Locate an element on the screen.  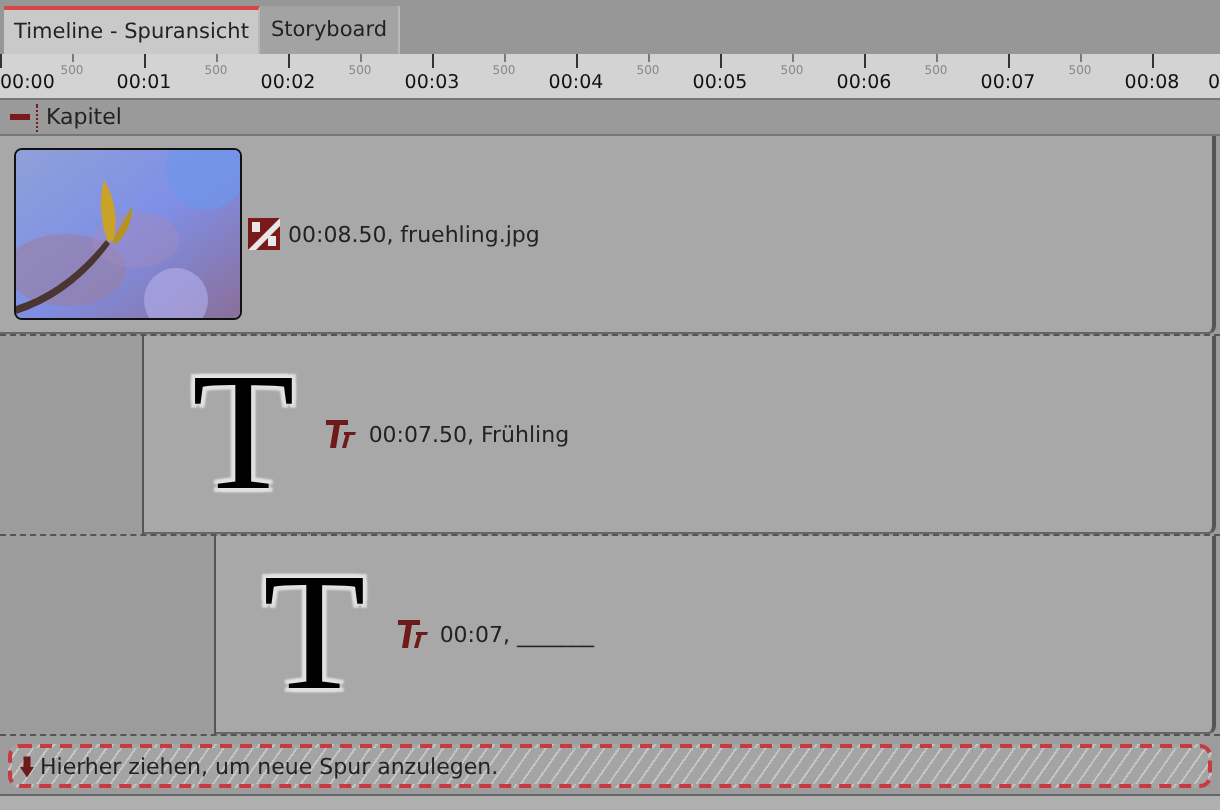
down-arrow-icon is located at coordinates (27, 766).